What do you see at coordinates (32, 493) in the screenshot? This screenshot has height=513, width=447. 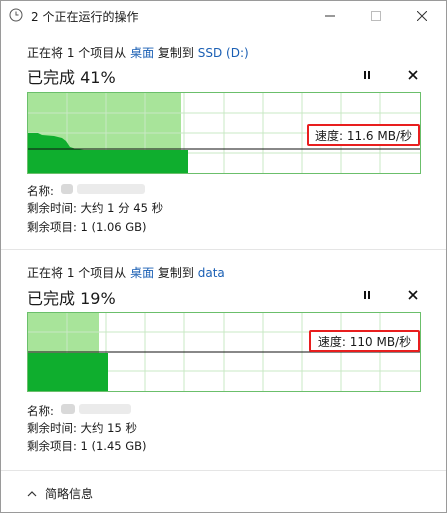 I see `chevron-up-icon` at bounding box center [32, 493].